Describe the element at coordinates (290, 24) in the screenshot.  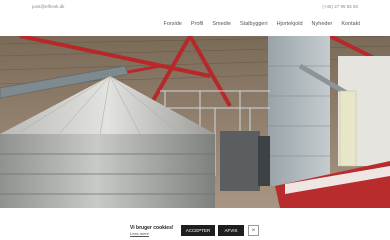
I see `nav-item-hjortekjold: Hjortekjold` at that location.